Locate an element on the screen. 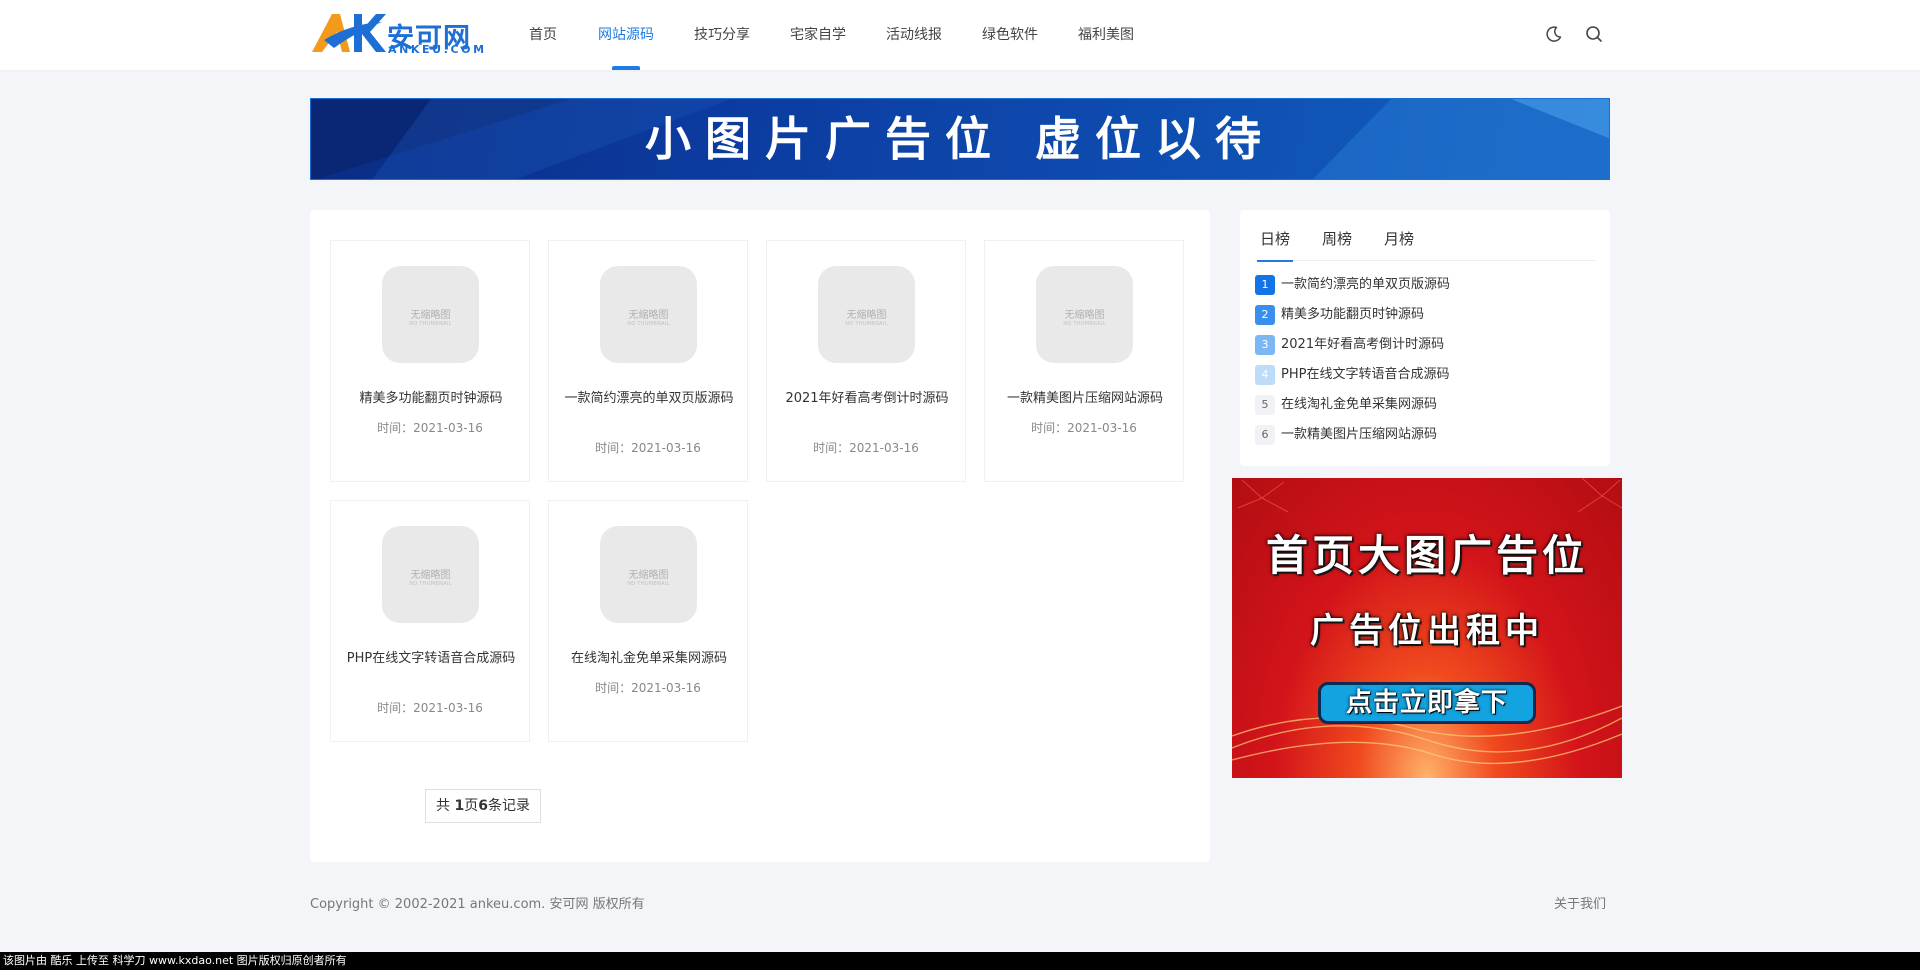 The image size is (1920, 970). post-title: 2021年好看高考倒计时源码 is located at coordinates (867, 399).